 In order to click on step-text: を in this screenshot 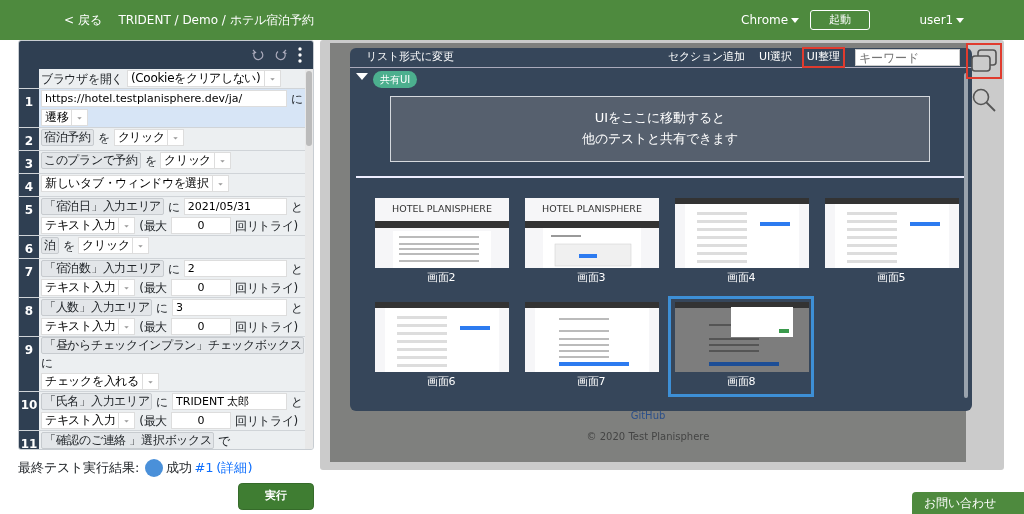, I will do `click(68, 246)`.